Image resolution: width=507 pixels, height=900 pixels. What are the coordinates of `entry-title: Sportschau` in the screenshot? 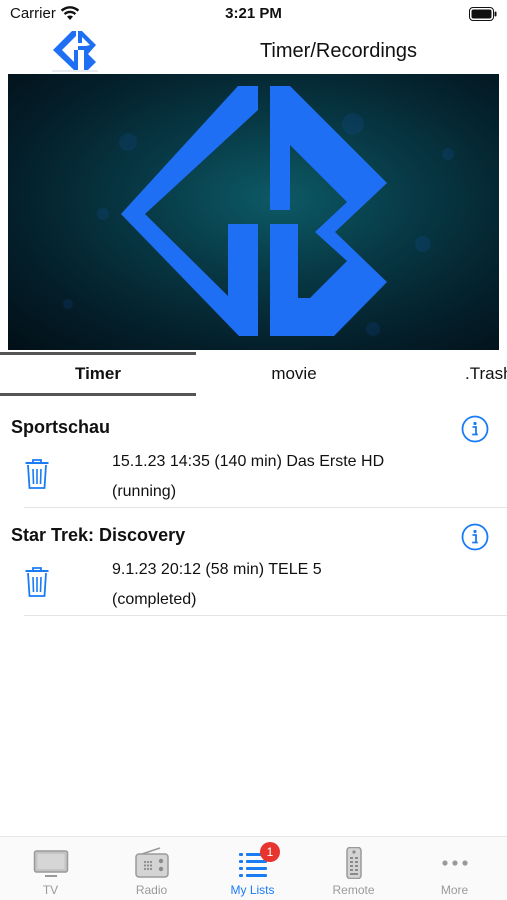 It's located at (61, 427).